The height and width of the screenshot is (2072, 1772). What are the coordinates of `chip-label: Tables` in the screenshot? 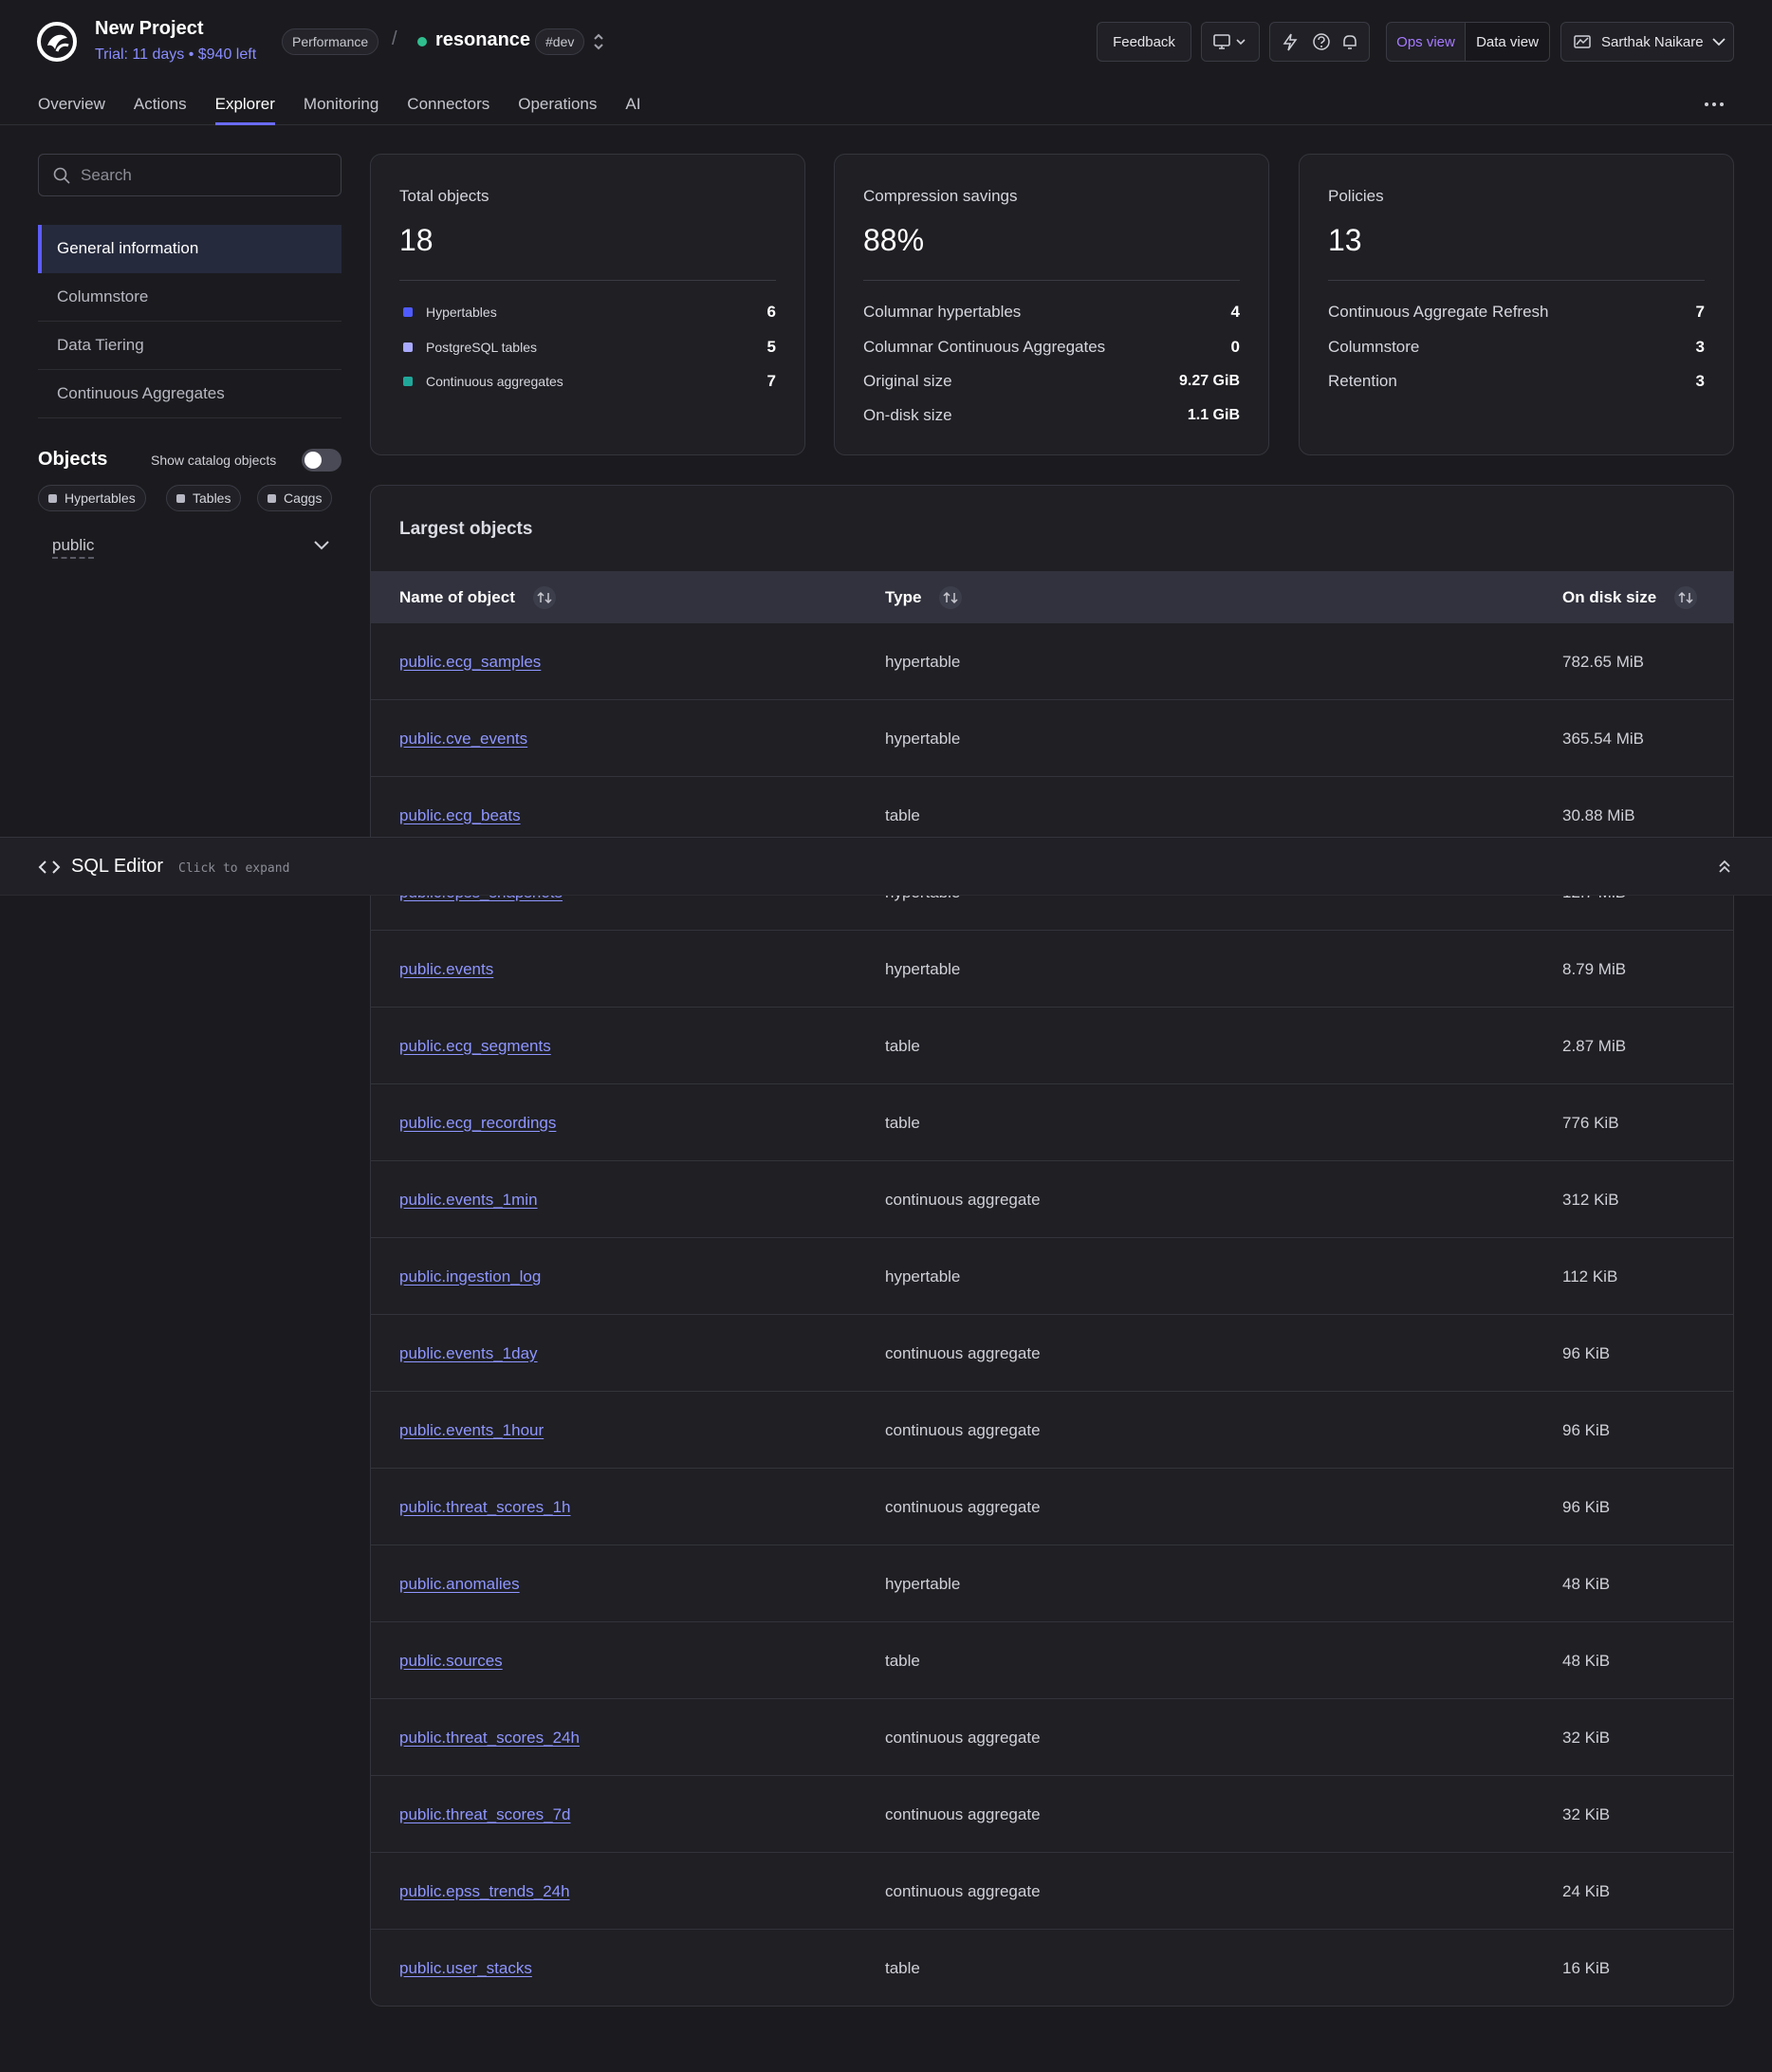 It's located at (212, 498).